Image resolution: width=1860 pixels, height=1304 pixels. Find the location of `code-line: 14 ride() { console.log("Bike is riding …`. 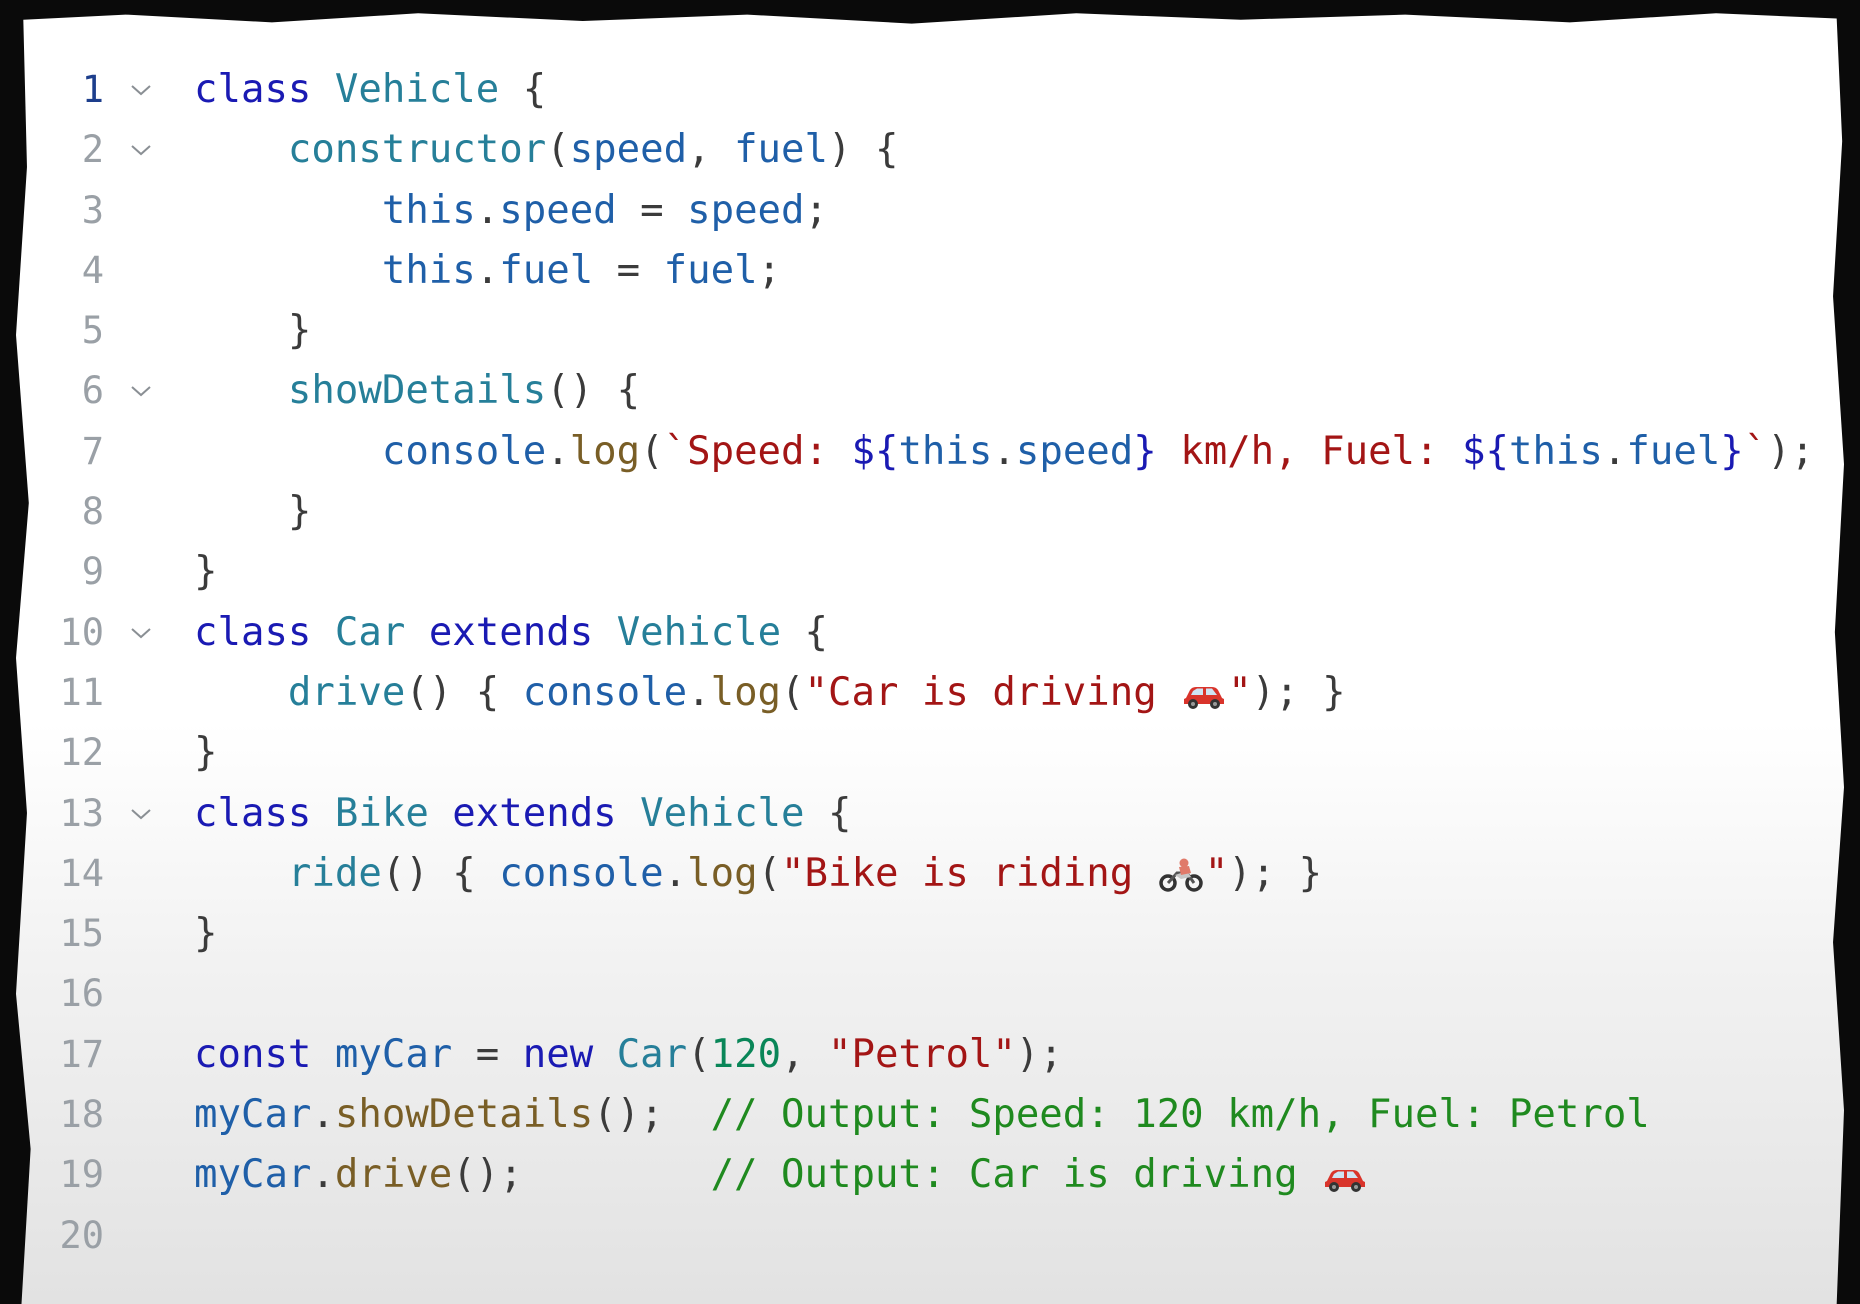

code-line: 14 ride() { console.log("Bike is riding … is located at coordinates (926, 874).